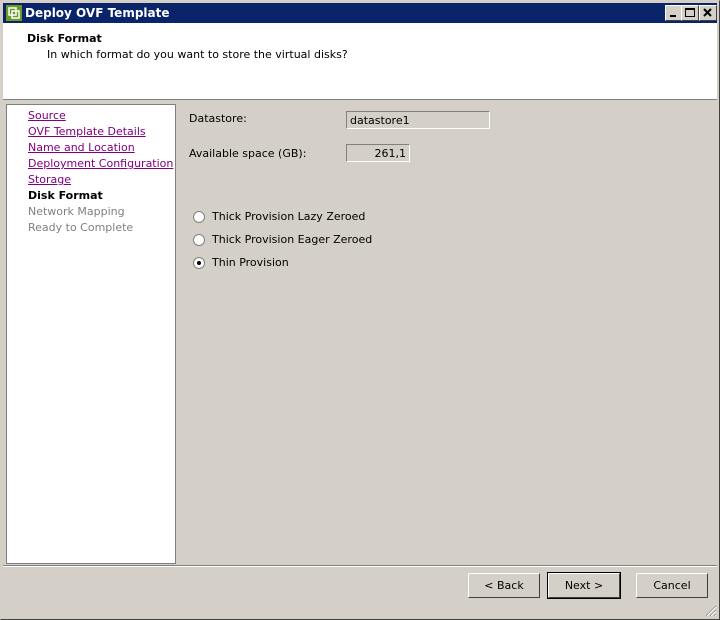  Describe the element at coordinates (199, 217) in the screenshot. I see `thick-lazy-radio` at that location.